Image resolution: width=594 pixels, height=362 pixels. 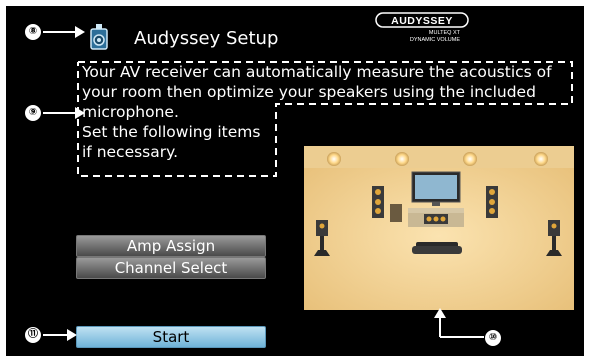 I want to click on speaker-icon, so click(x=99, y=37).